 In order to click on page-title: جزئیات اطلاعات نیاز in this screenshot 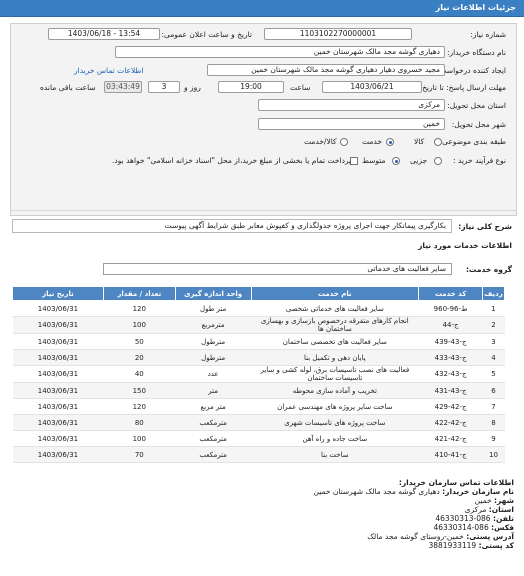, I will do `click(475, 7)`.